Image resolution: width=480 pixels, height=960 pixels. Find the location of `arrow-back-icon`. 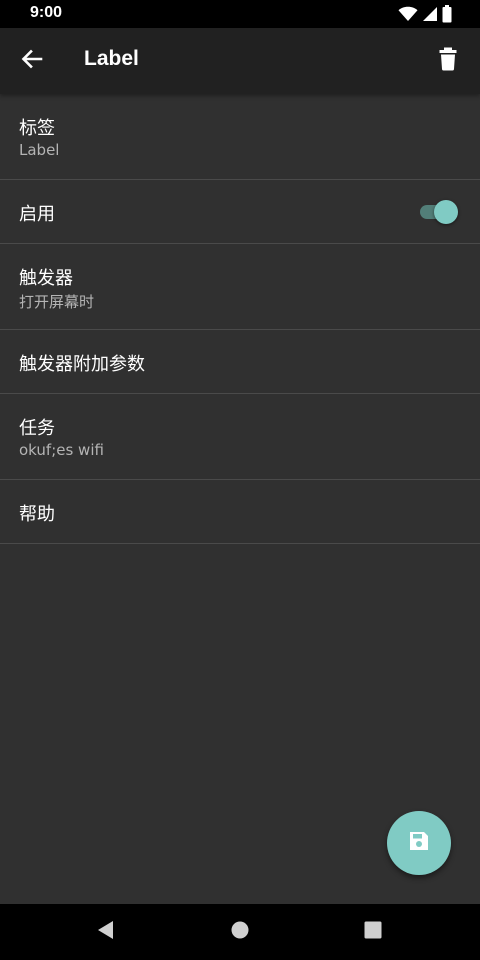

arrow-back-icon is located at coordinates (32, 61).